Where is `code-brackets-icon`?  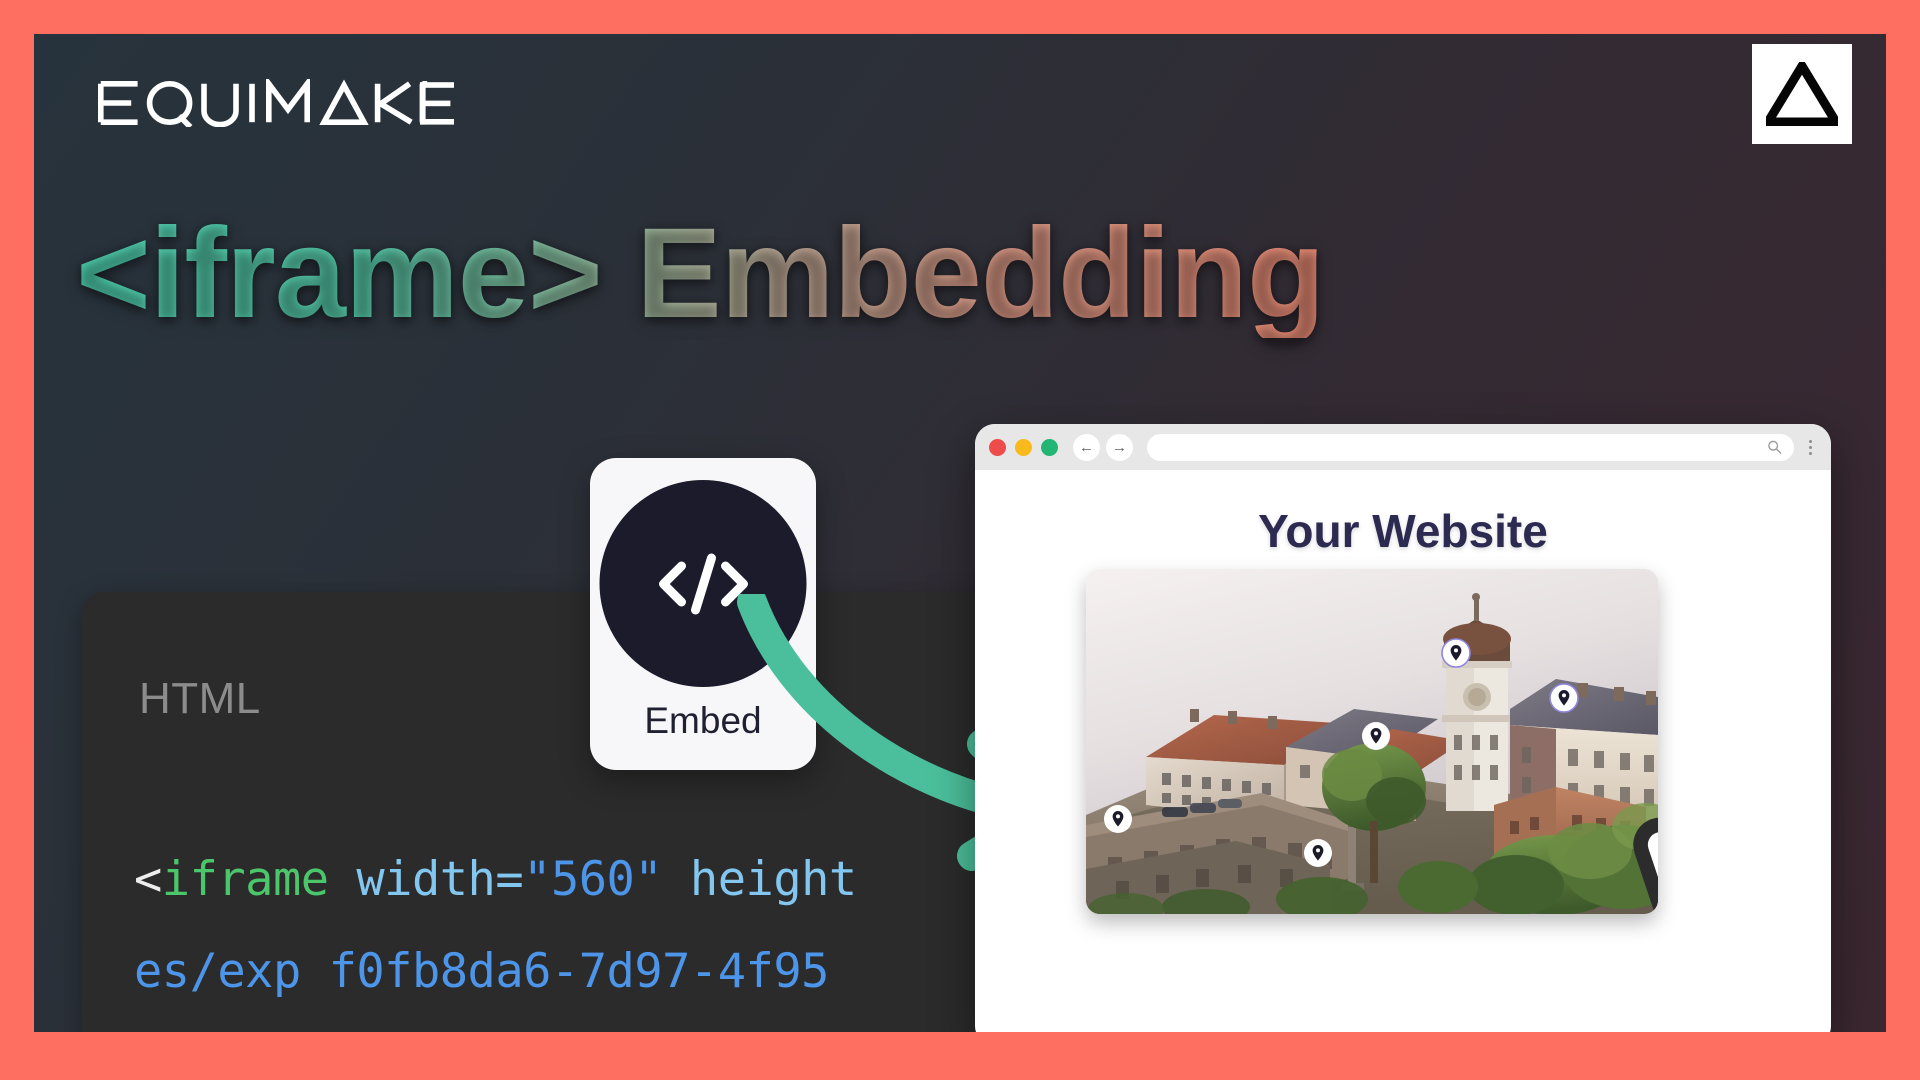
code-brackets-icon is located at coordinates (703, 583).